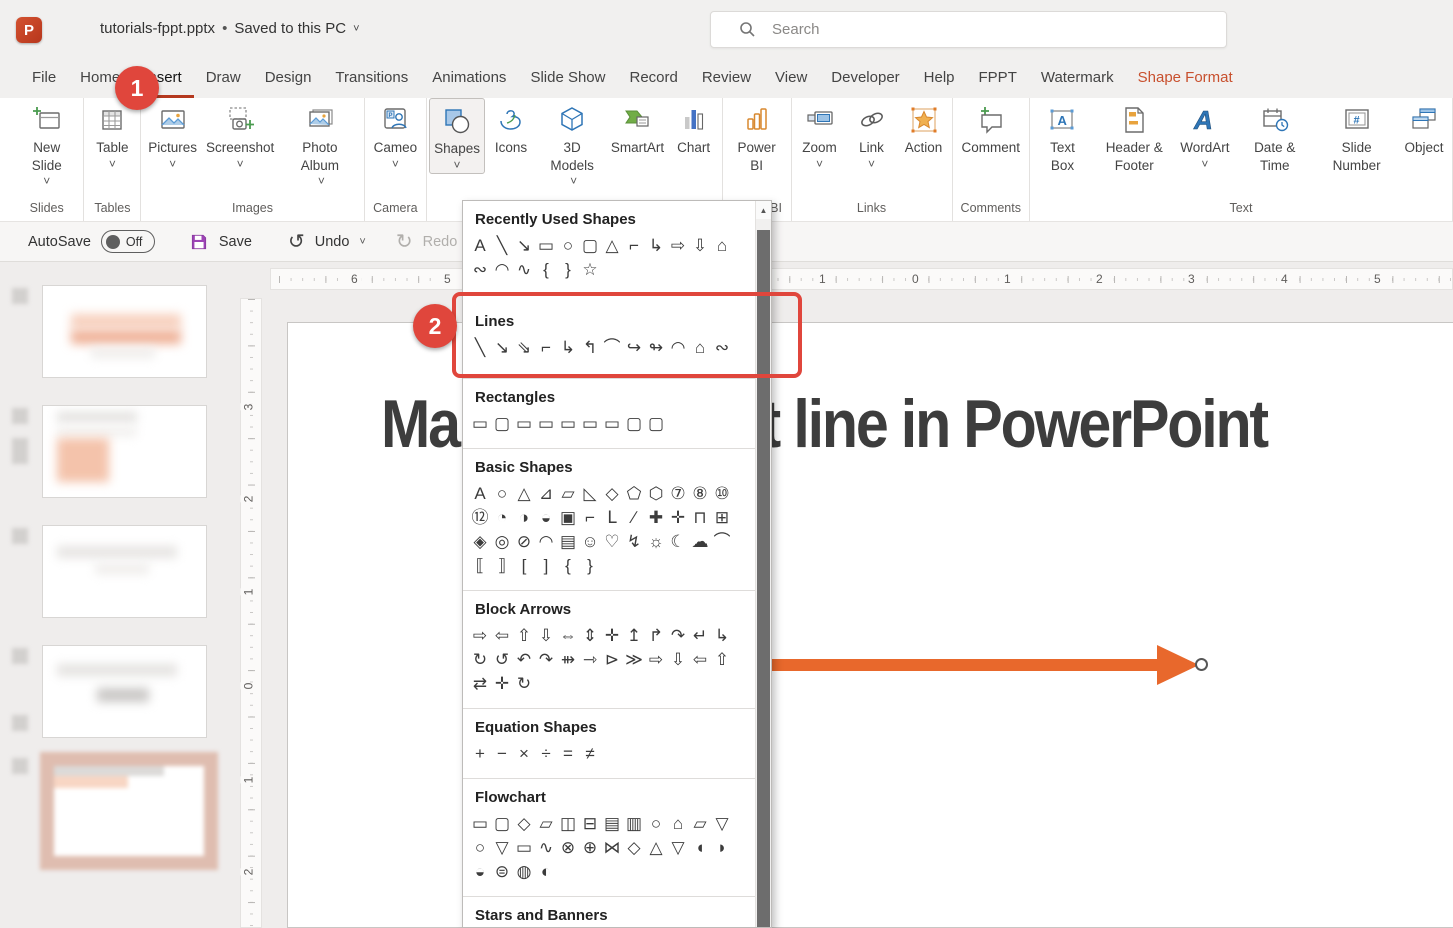 The image size is (1453, 928). What do you see at coordinates (480, 566) in the screenshot?
I see `shape-item: ⟦` at bounding box center [480, 566].